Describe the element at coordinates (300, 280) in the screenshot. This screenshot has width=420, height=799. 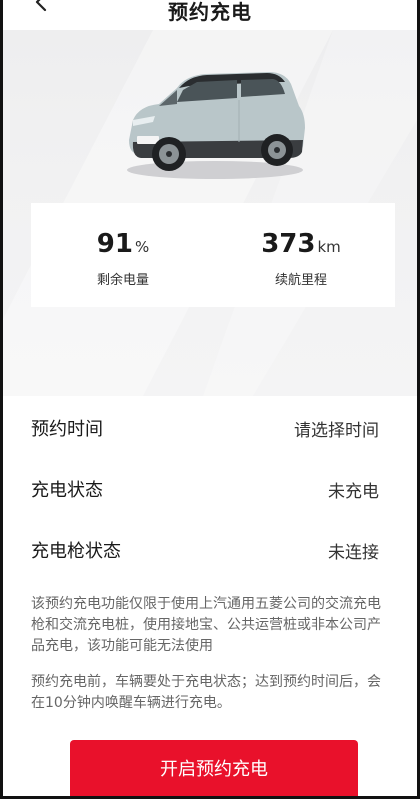
I see `range-label: 续航里程` at that location.